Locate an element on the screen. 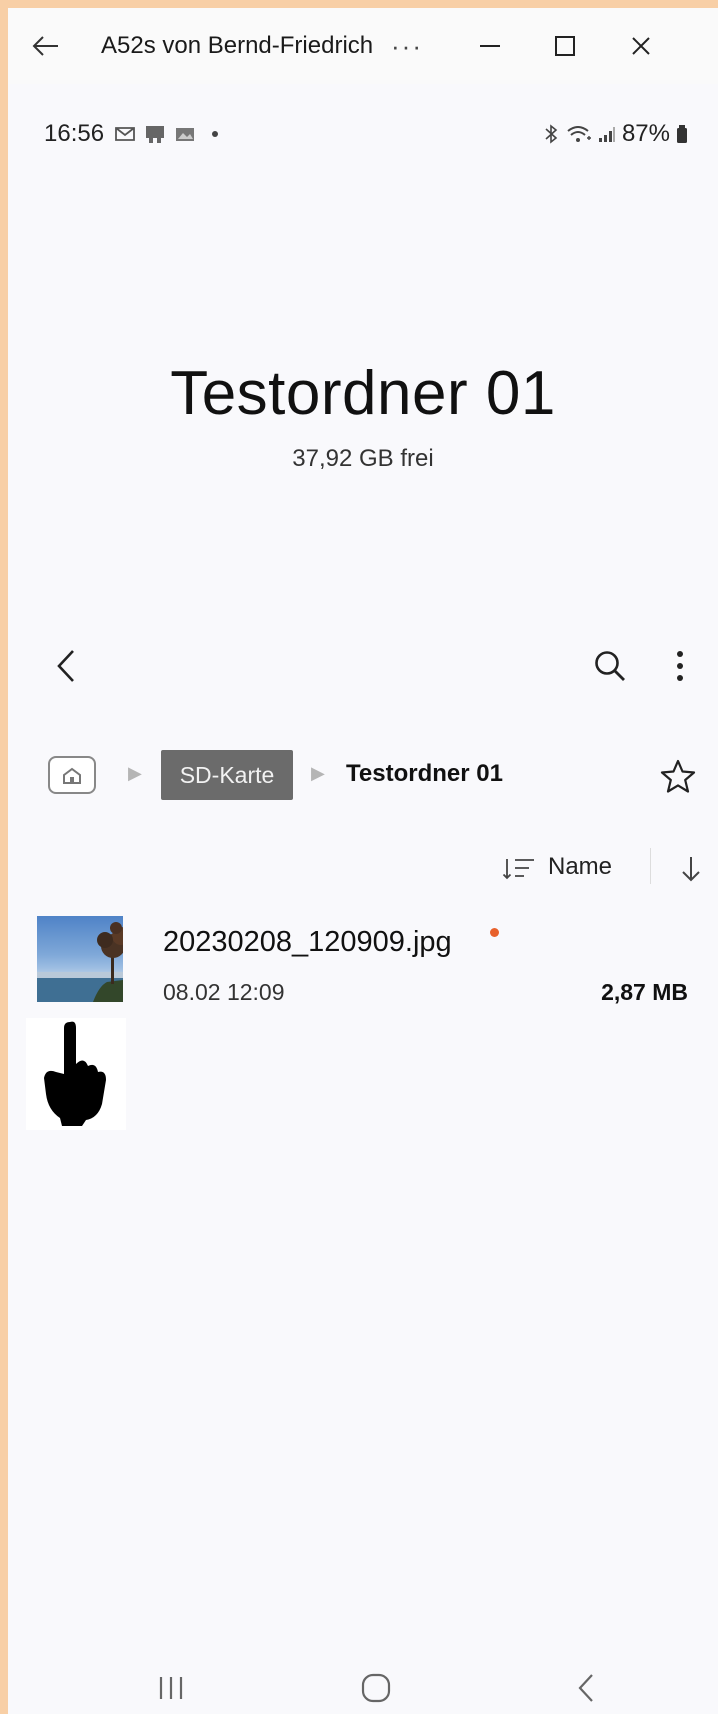 This screenshot has width=718, height=1714. window-maximize-button is located at coordinates (565, 46).